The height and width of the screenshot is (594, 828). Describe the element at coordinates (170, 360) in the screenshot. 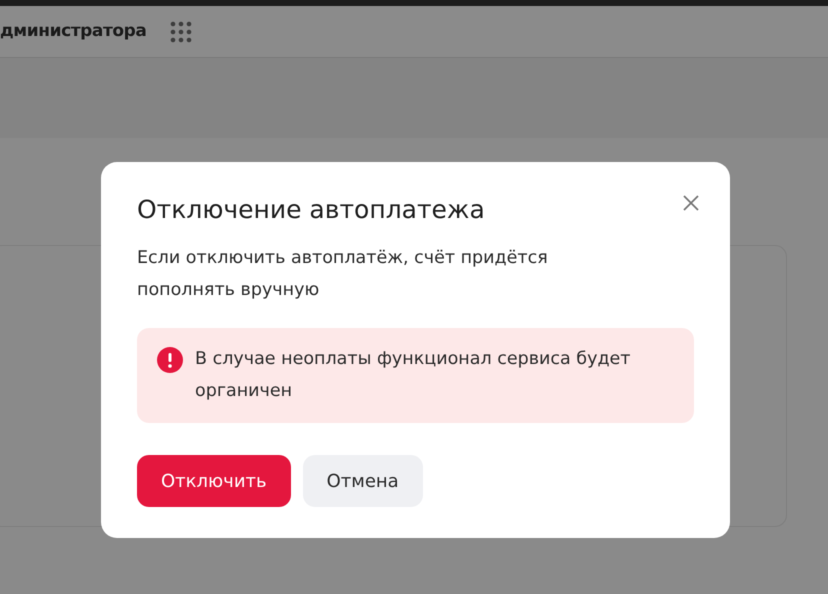

I see `alert-icon` at that location.